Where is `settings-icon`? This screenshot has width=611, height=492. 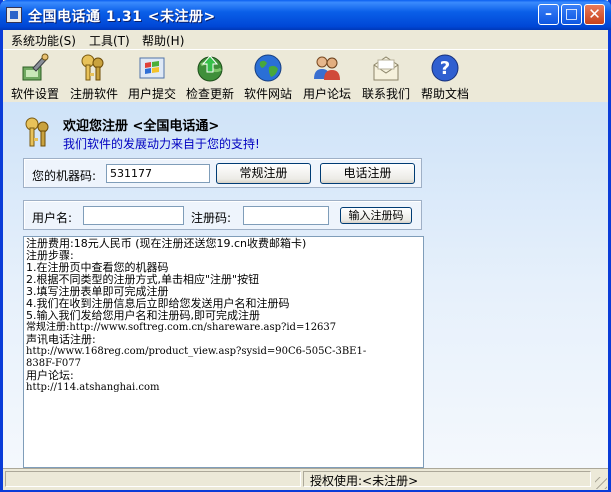
settings-icon is located at coordinates (35, 67).